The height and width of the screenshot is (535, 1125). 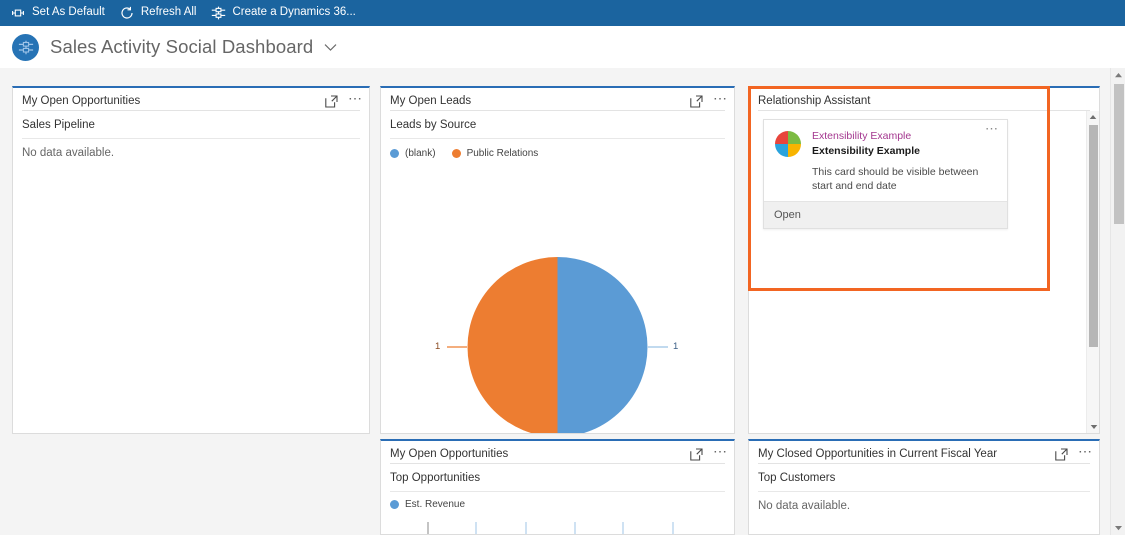 What do you see at coordinates (562, 47) in the screenshot?
I see `dashboard-header: Sales Activity Social Dashboard` at bounding box center [562, 47].